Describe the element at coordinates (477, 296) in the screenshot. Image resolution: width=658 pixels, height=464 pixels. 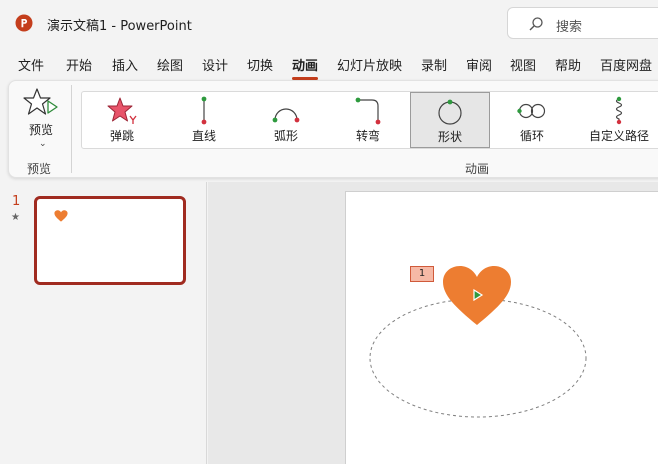
I see `heart-shape` at that location.